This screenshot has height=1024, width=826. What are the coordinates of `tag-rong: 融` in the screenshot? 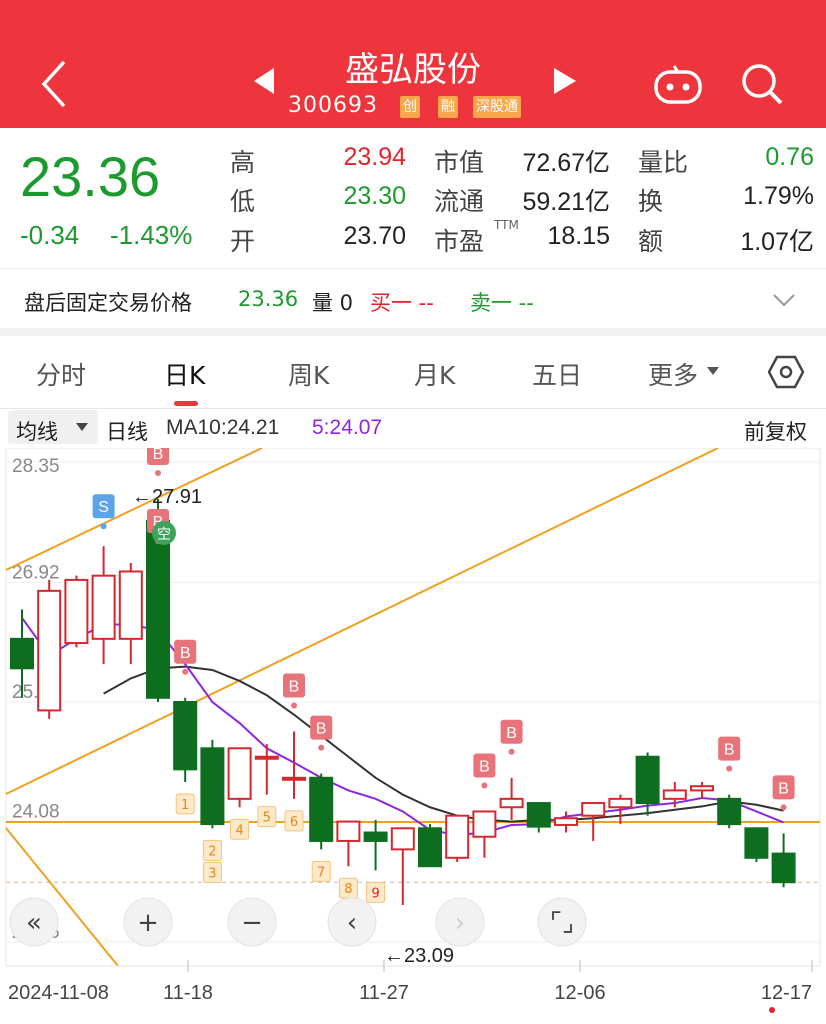 It's located at (448, 107).